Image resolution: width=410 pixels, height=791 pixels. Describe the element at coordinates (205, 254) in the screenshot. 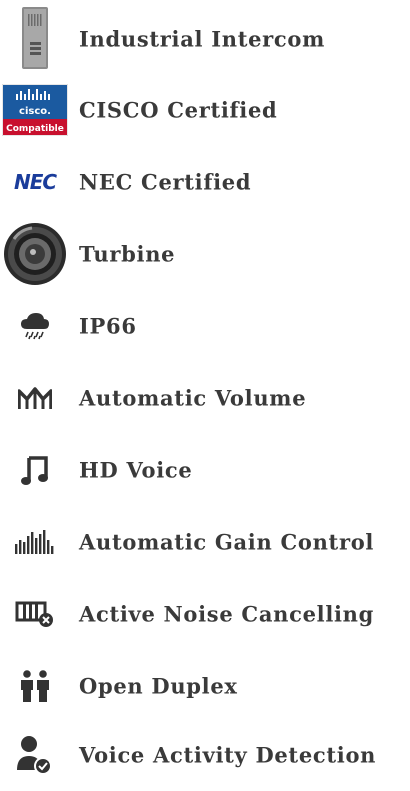

I see `feature-item-turbine: Turbine` at that location.